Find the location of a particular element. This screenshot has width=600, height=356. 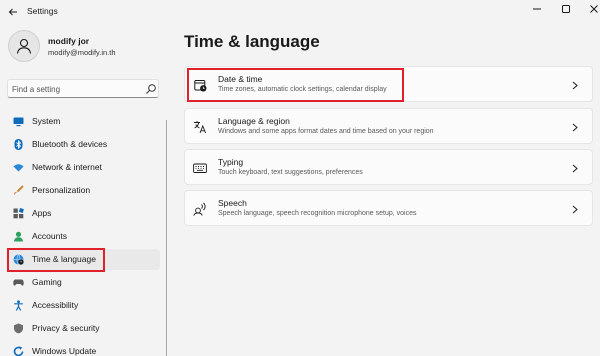

sidebar-scrollbar is located at coordinates (166, 238).